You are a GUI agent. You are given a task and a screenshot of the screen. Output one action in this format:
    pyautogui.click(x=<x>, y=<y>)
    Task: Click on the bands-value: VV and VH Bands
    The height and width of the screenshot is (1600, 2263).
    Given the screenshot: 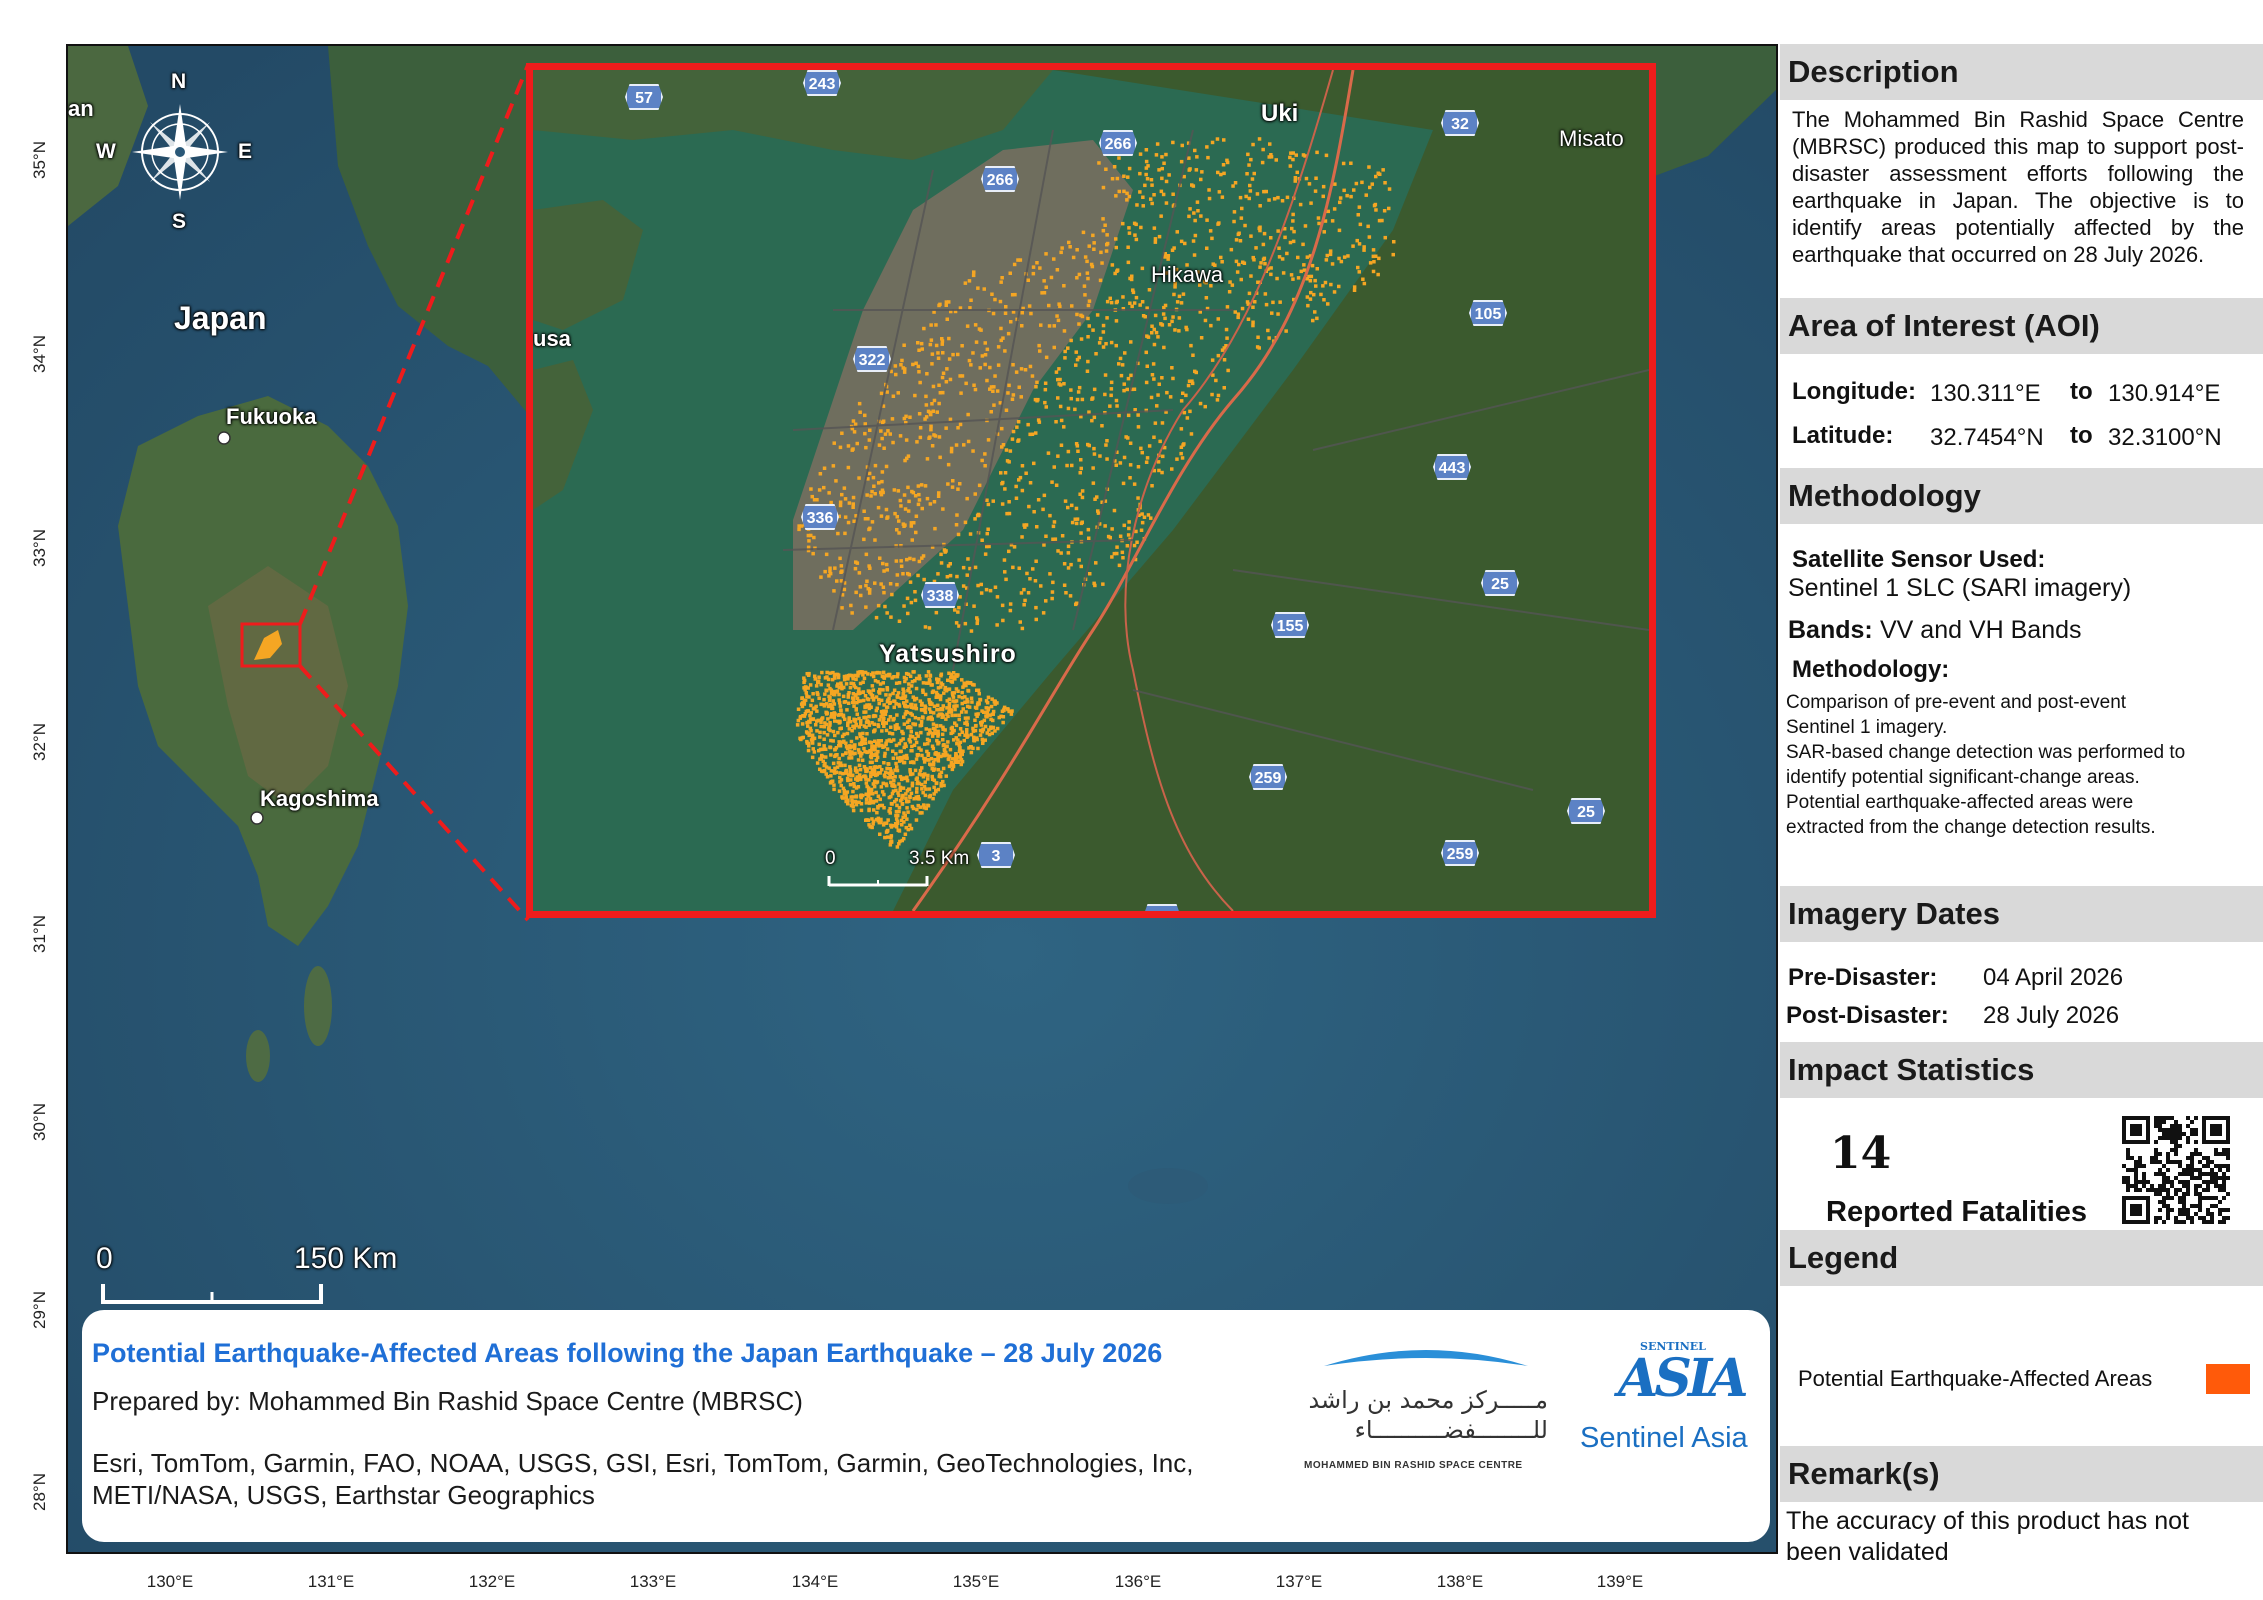 What is the action you would take?
    pyautogui.click(x=1981, y=630)
    